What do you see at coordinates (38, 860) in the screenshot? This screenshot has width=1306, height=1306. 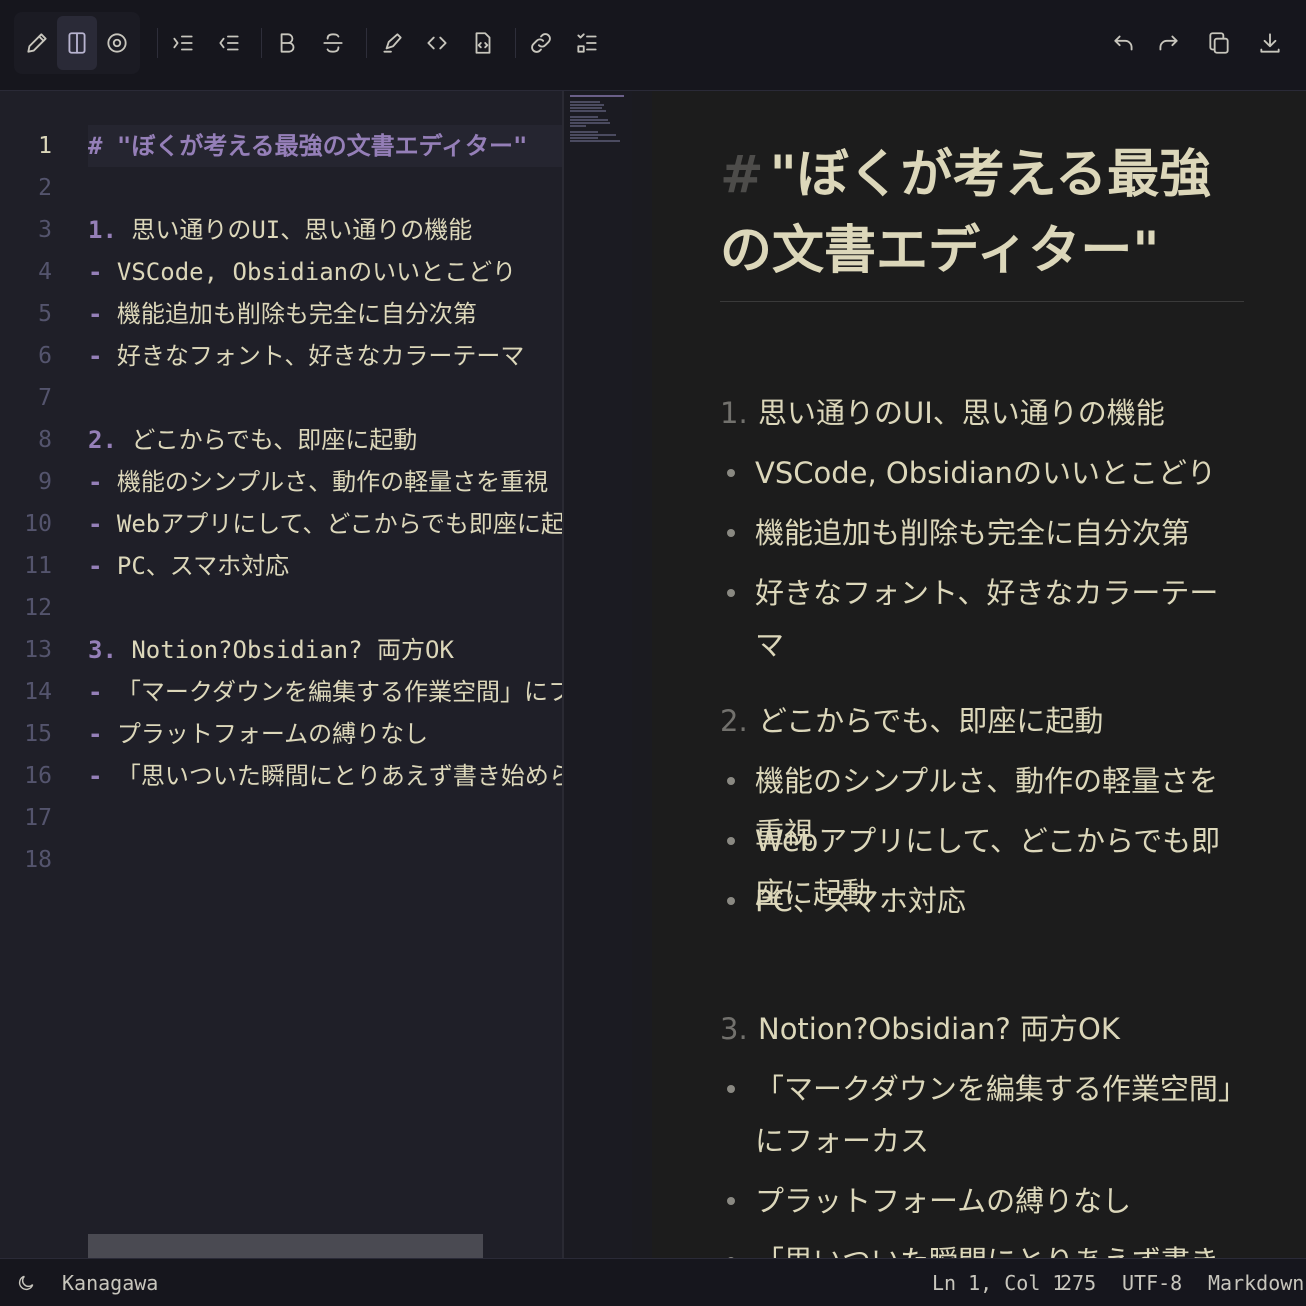 I see `line-number: 18` at bounding box center [38, 860].